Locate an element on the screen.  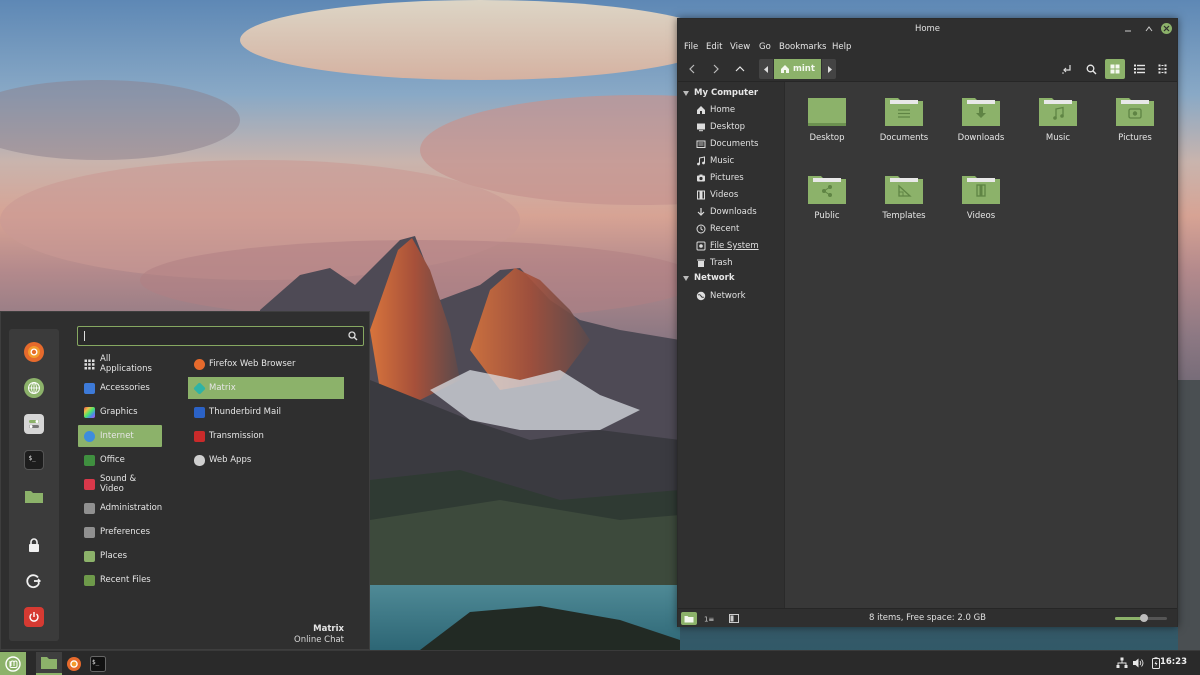
menu-search-input is located at coordinates (209, 336).